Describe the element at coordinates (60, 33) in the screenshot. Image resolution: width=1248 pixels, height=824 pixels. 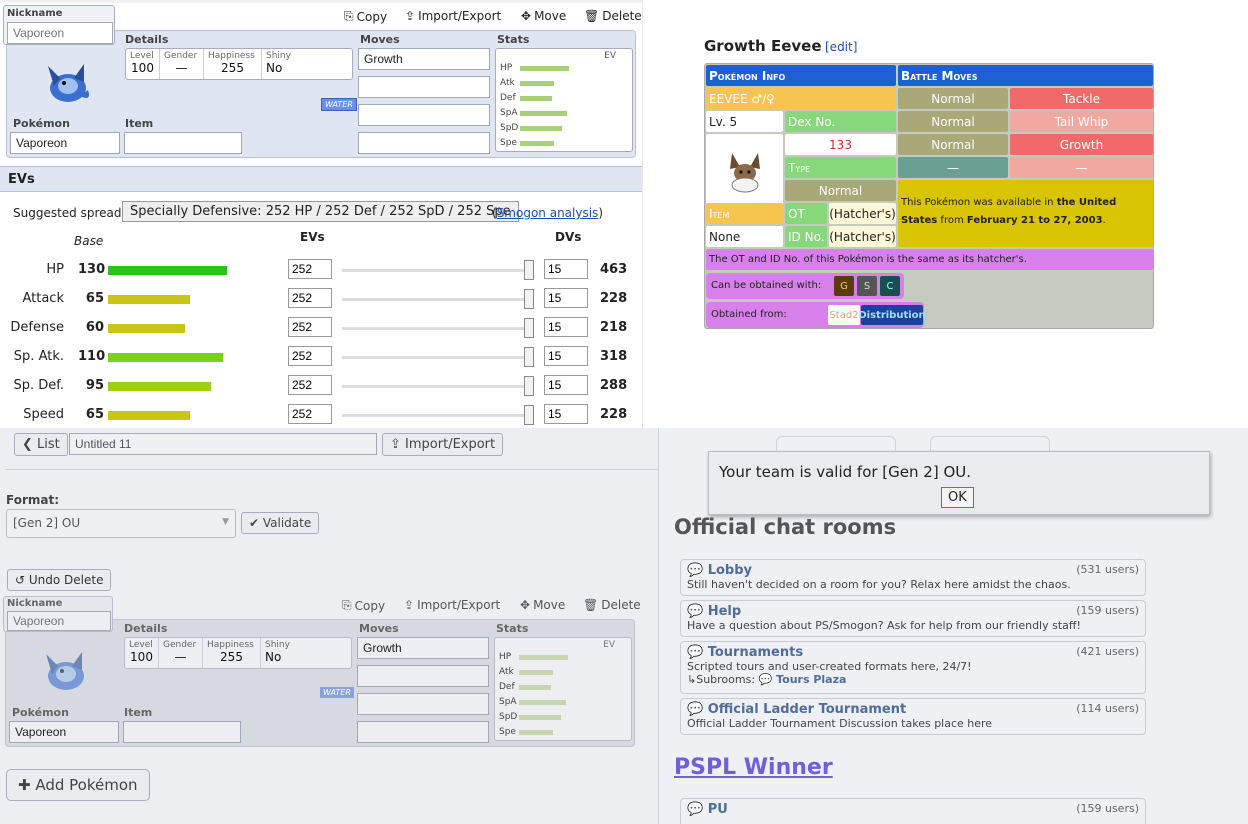
I see `nickname-input` at that location.